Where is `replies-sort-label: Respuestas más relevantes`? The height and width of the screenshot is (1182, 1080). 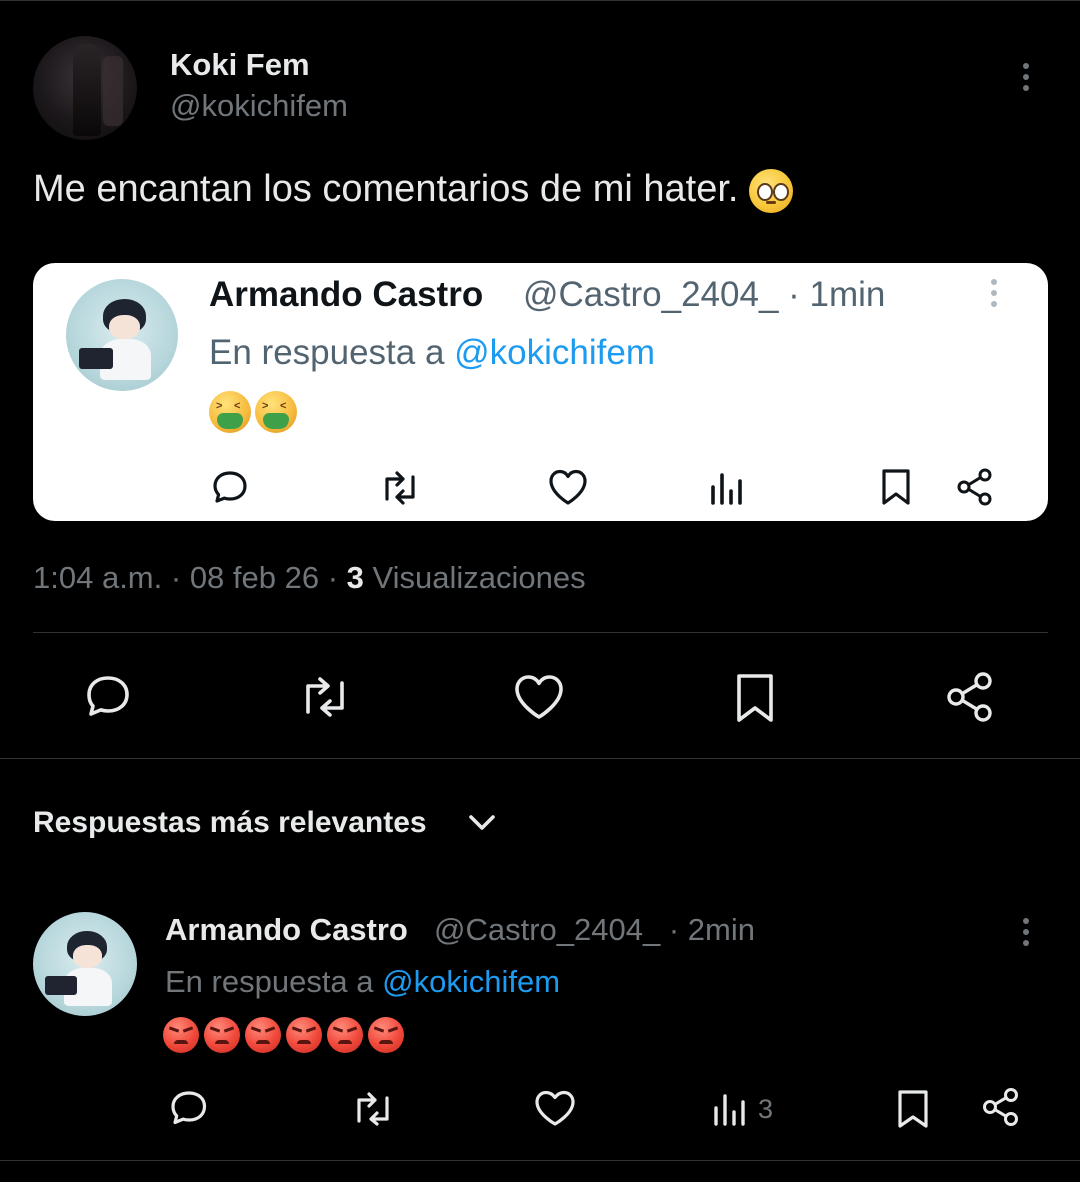
replies-sort-label: Respuestas más relevantes is located at coordinates (230, 822).